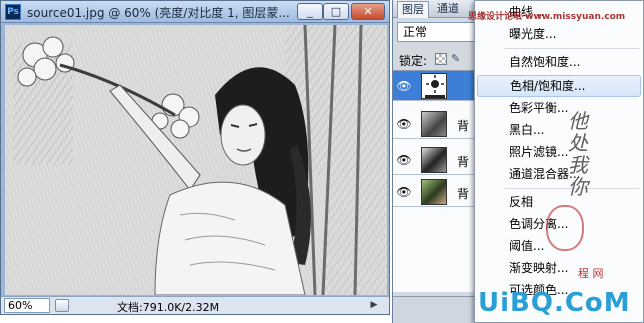 The height and width of the screenshot is (323, 644). What do you see at coordinates (434, 86) in the screenshot?
I see `adjustment-thumbnail-icon` at bounding box center [434, 86].